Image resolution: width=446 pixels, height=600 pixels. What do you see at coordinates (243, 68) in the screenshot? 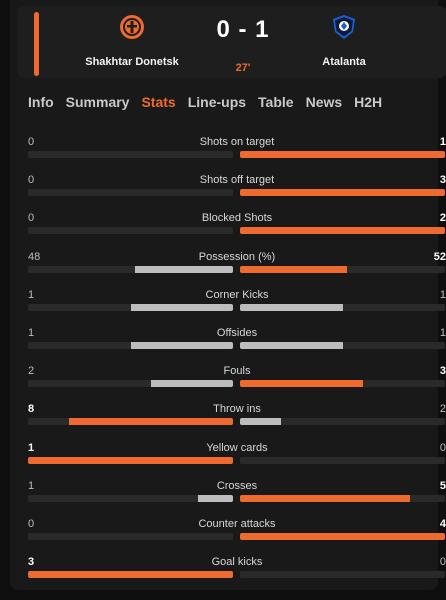
I see `match-minute: 27'` at bounding box center [243, 68].